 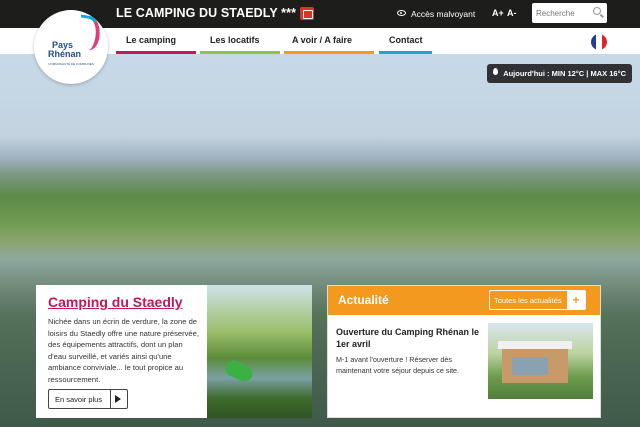 What do you see at coordinates (71, 64) in the screenshot?
I see `logo-tagline: COMMUNAUTÉ DE COMMUNES` at bounding box center [71, 64].